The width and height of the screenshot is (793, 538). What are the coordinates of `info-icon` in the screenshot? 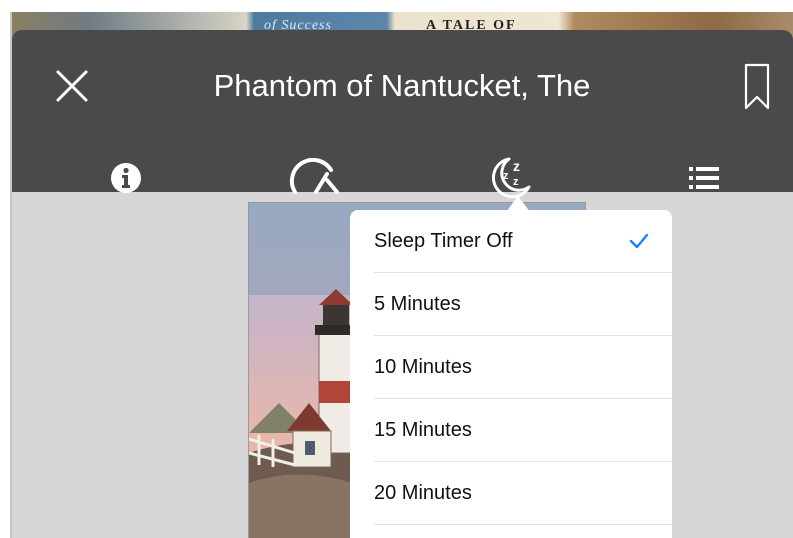 It's located at (126, 178).